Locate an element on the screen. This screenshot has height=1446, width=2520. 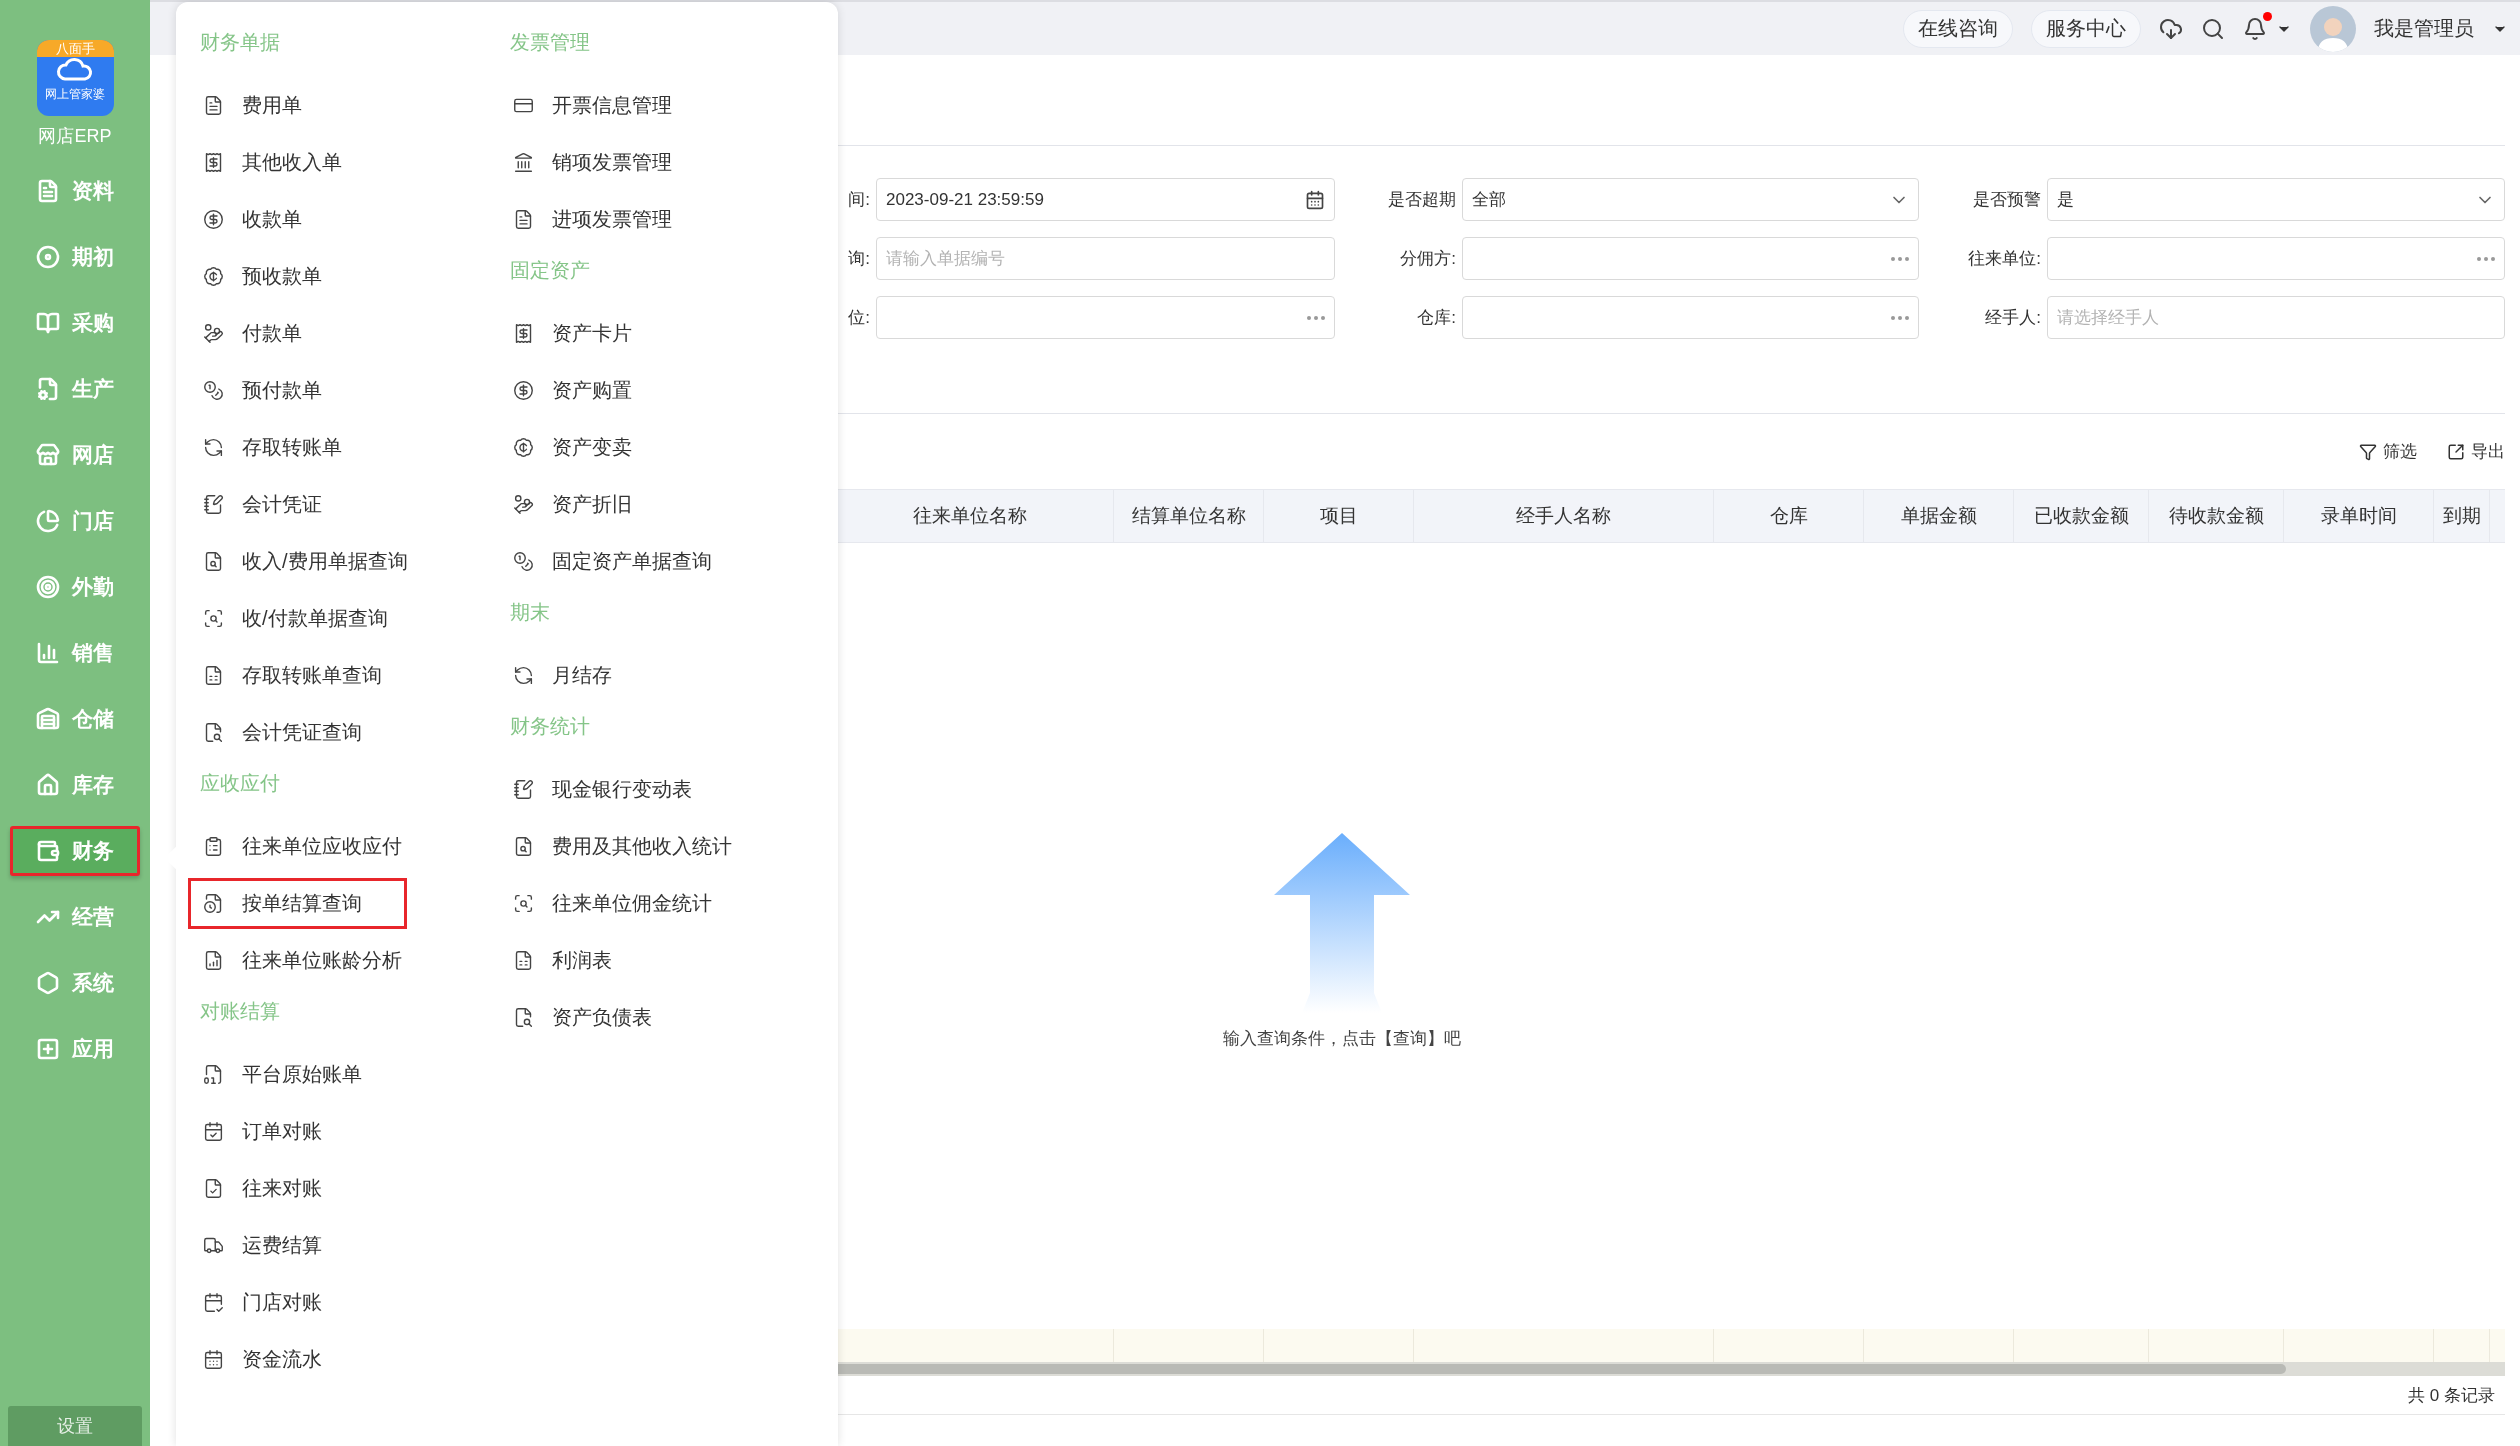
logo-badge-text: 八面手 is located at coordinates (75, 48).